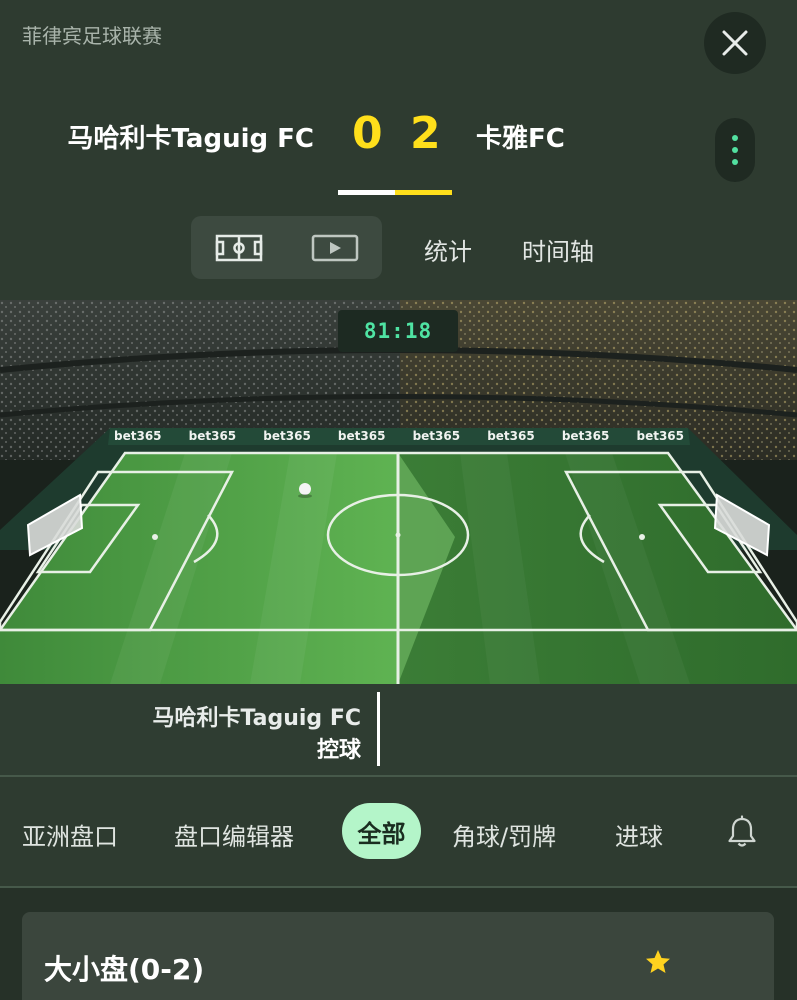  Describe the element at coordinates (425, 133) in the screenshot. I see `away-score: 2` at that location.